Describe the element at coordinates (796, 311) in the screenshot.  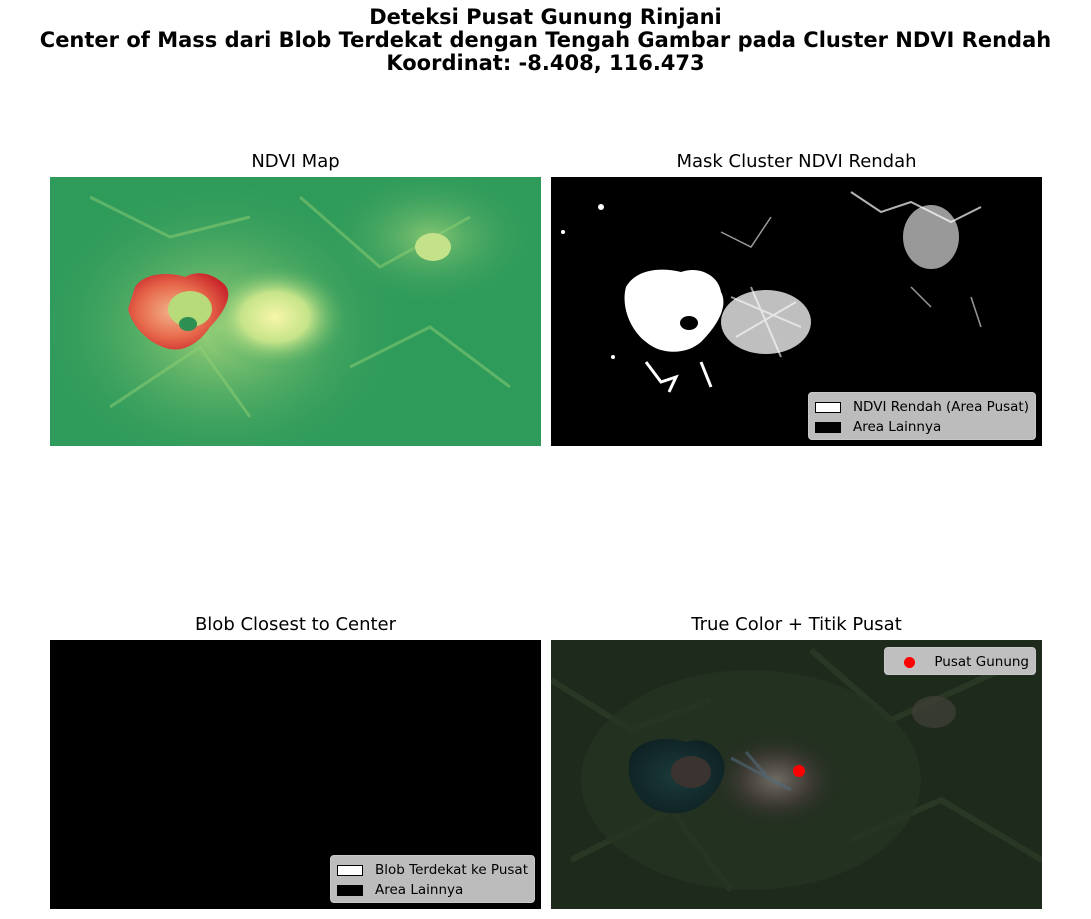
I see `mask-image: NDVI Rendah (Area Pusat) Area Lainnya` at that location.